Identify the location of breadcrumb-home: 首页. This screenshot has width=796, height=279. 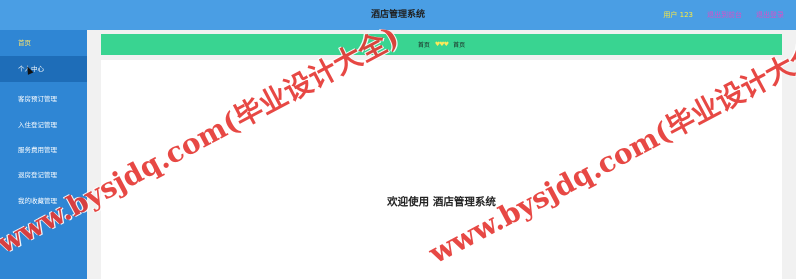
(424, 44).